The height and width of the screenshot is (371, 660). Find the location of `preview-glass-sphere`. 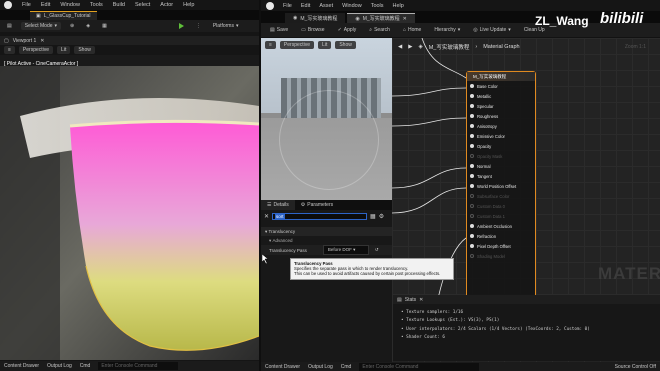

preview-glass-sphere is located at coordinates (329, 140).